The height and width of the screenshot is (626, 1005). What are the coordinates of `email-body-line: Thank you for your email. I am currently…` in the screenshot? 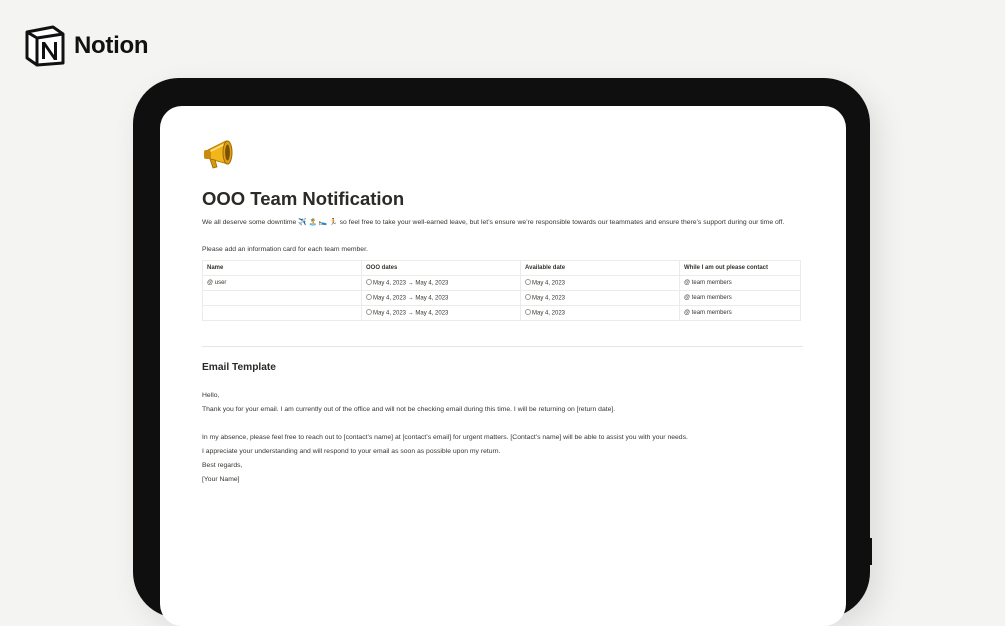 It's located at (408, 409).